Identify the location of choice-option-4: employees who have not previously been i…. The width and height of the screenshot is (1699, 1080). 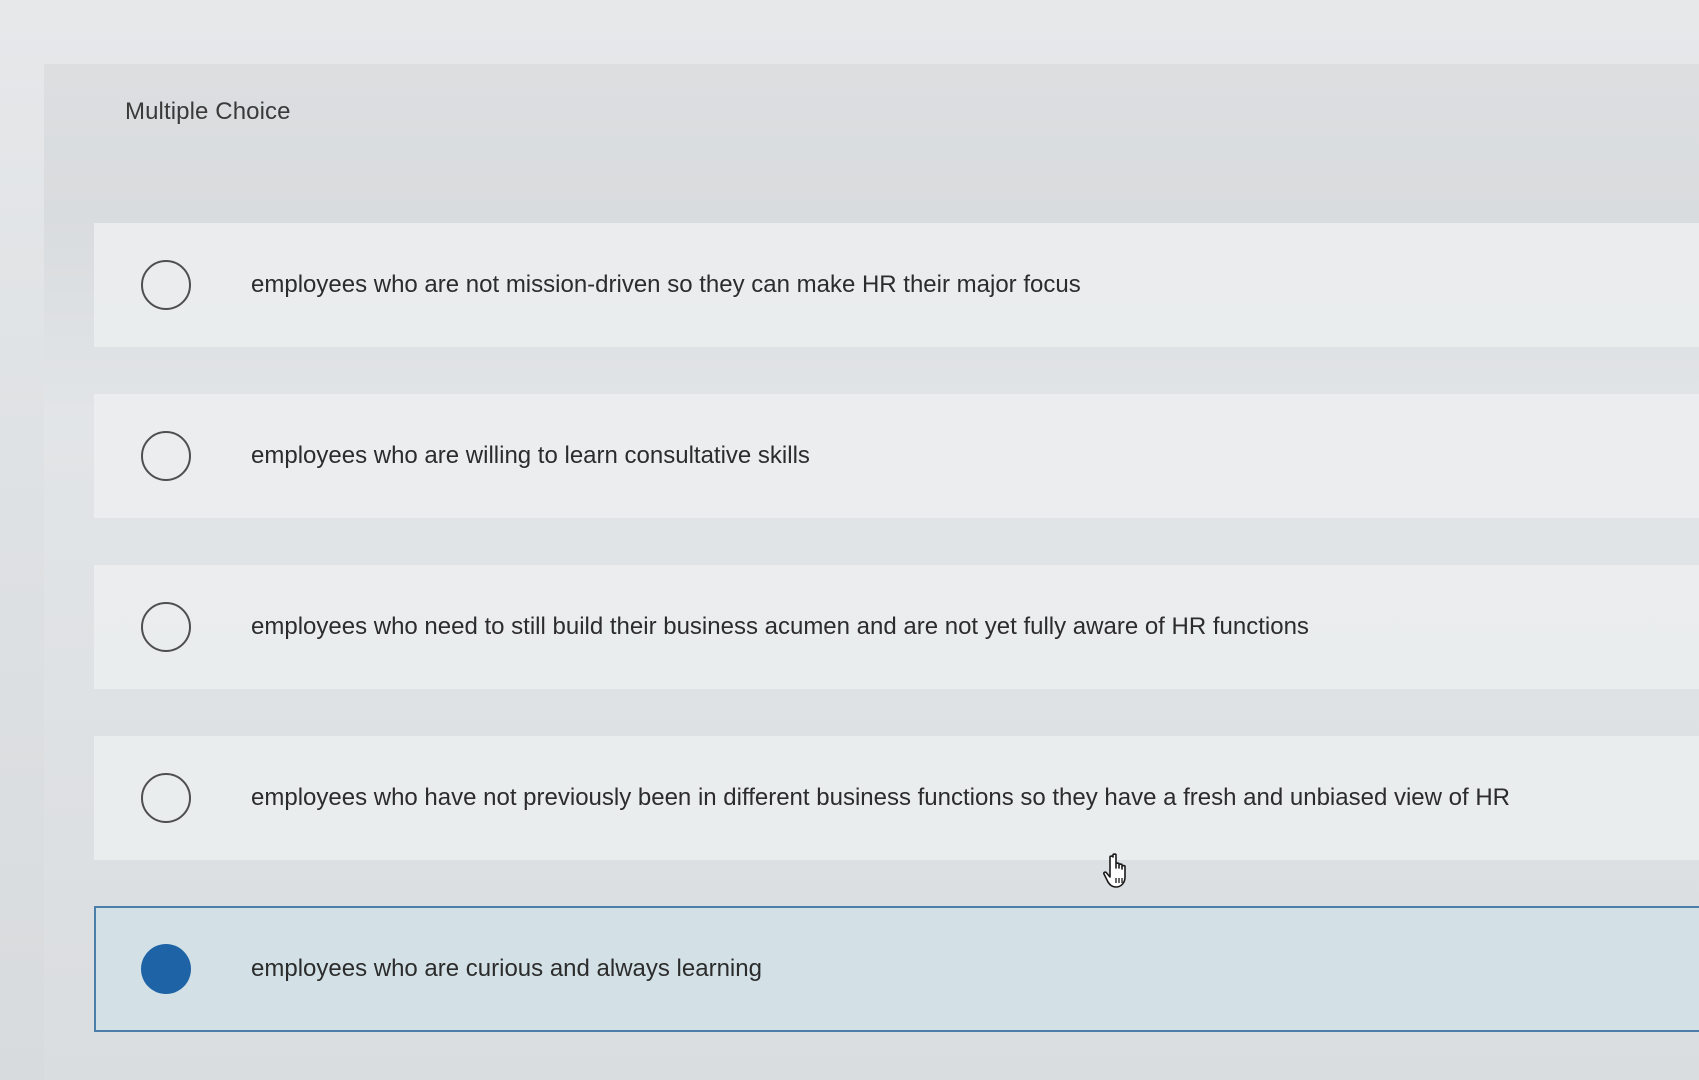
(896, 798).